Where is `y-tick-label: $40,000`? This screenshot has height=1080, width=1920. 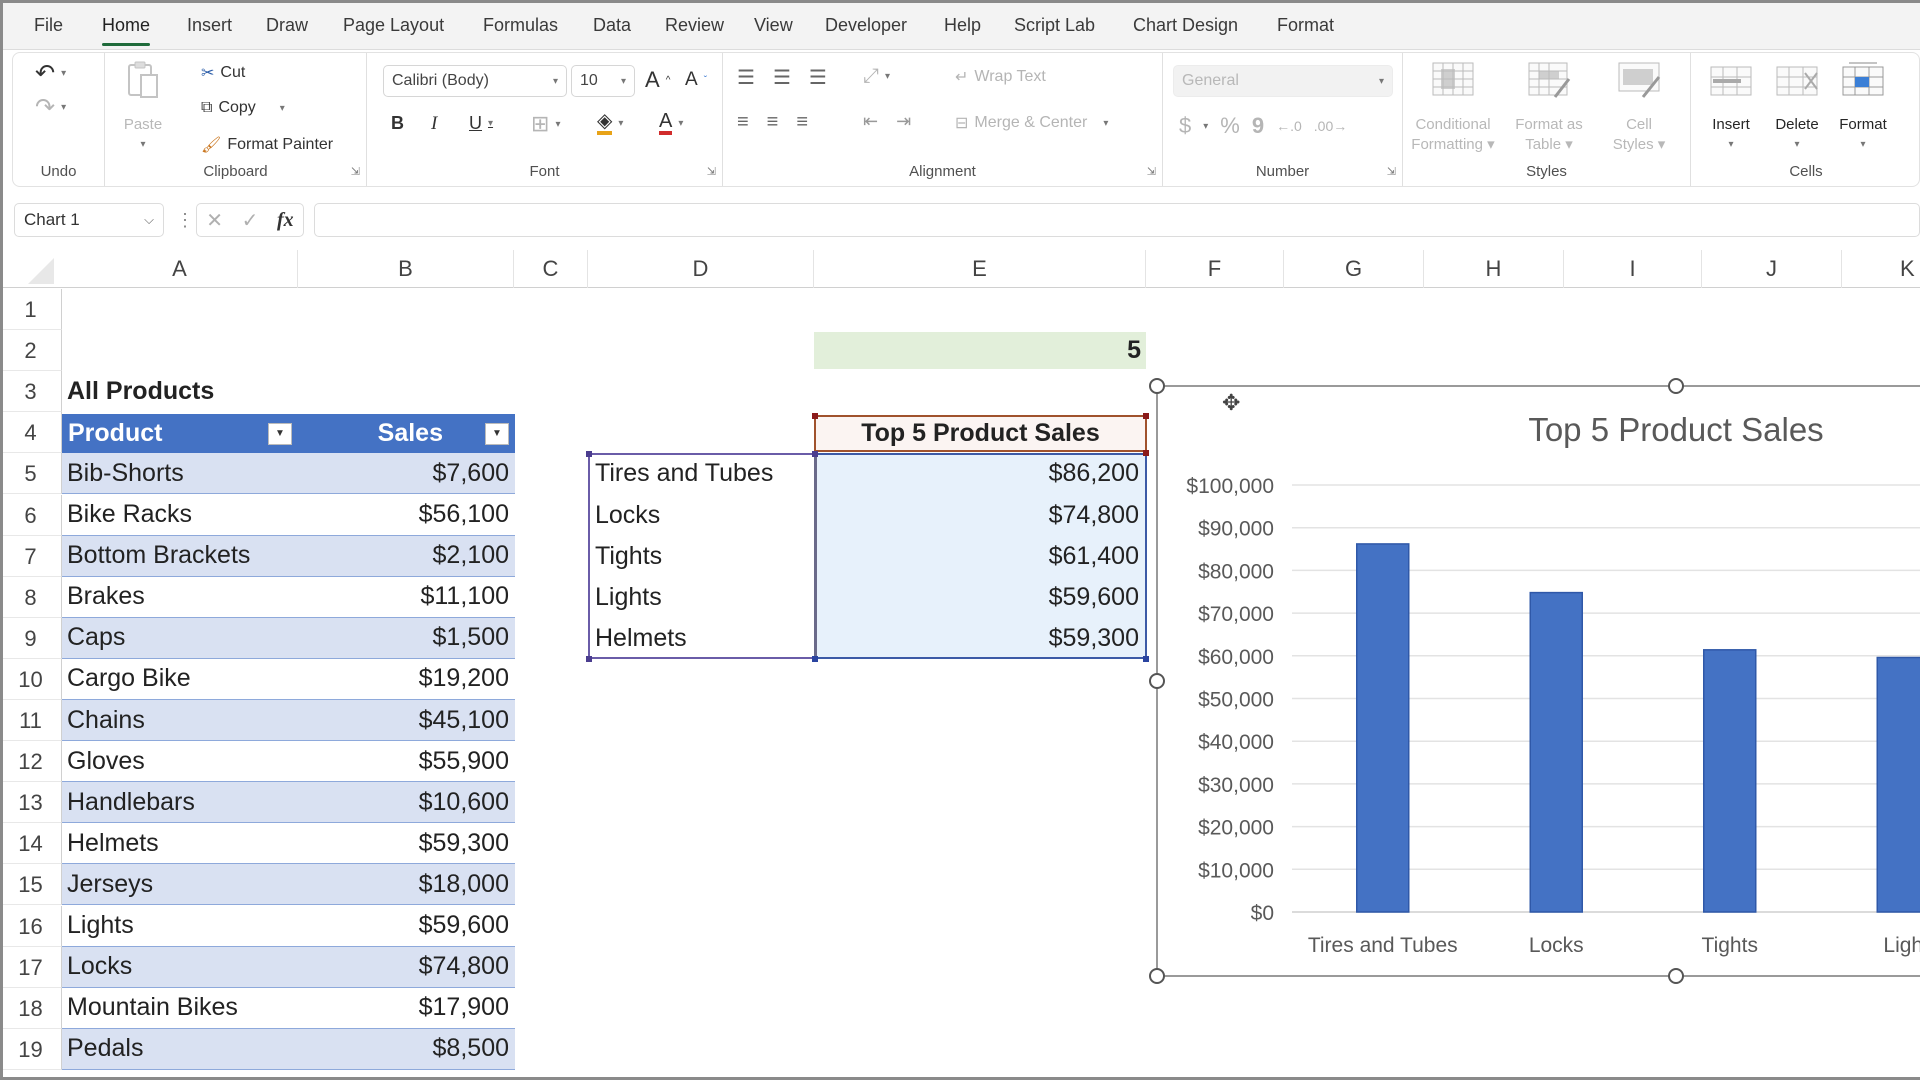
y-tick-label: $40,000 is located at coordinates (1236, 742).